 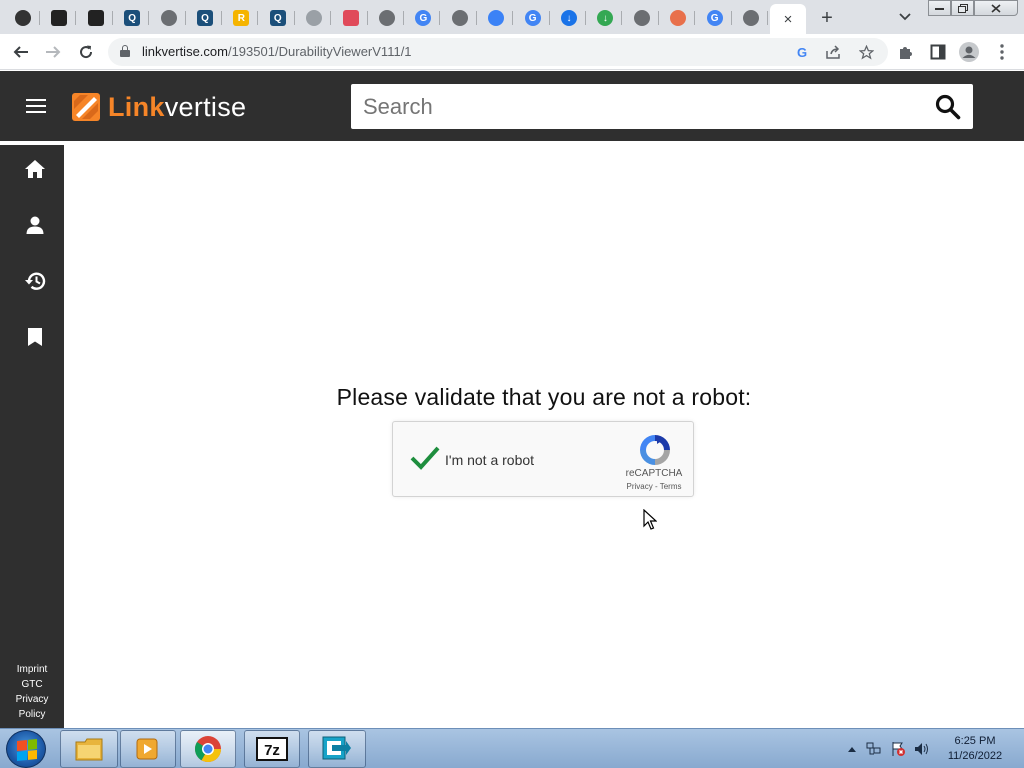 I want to click on media-player-icon, so click(x=147, y=749).